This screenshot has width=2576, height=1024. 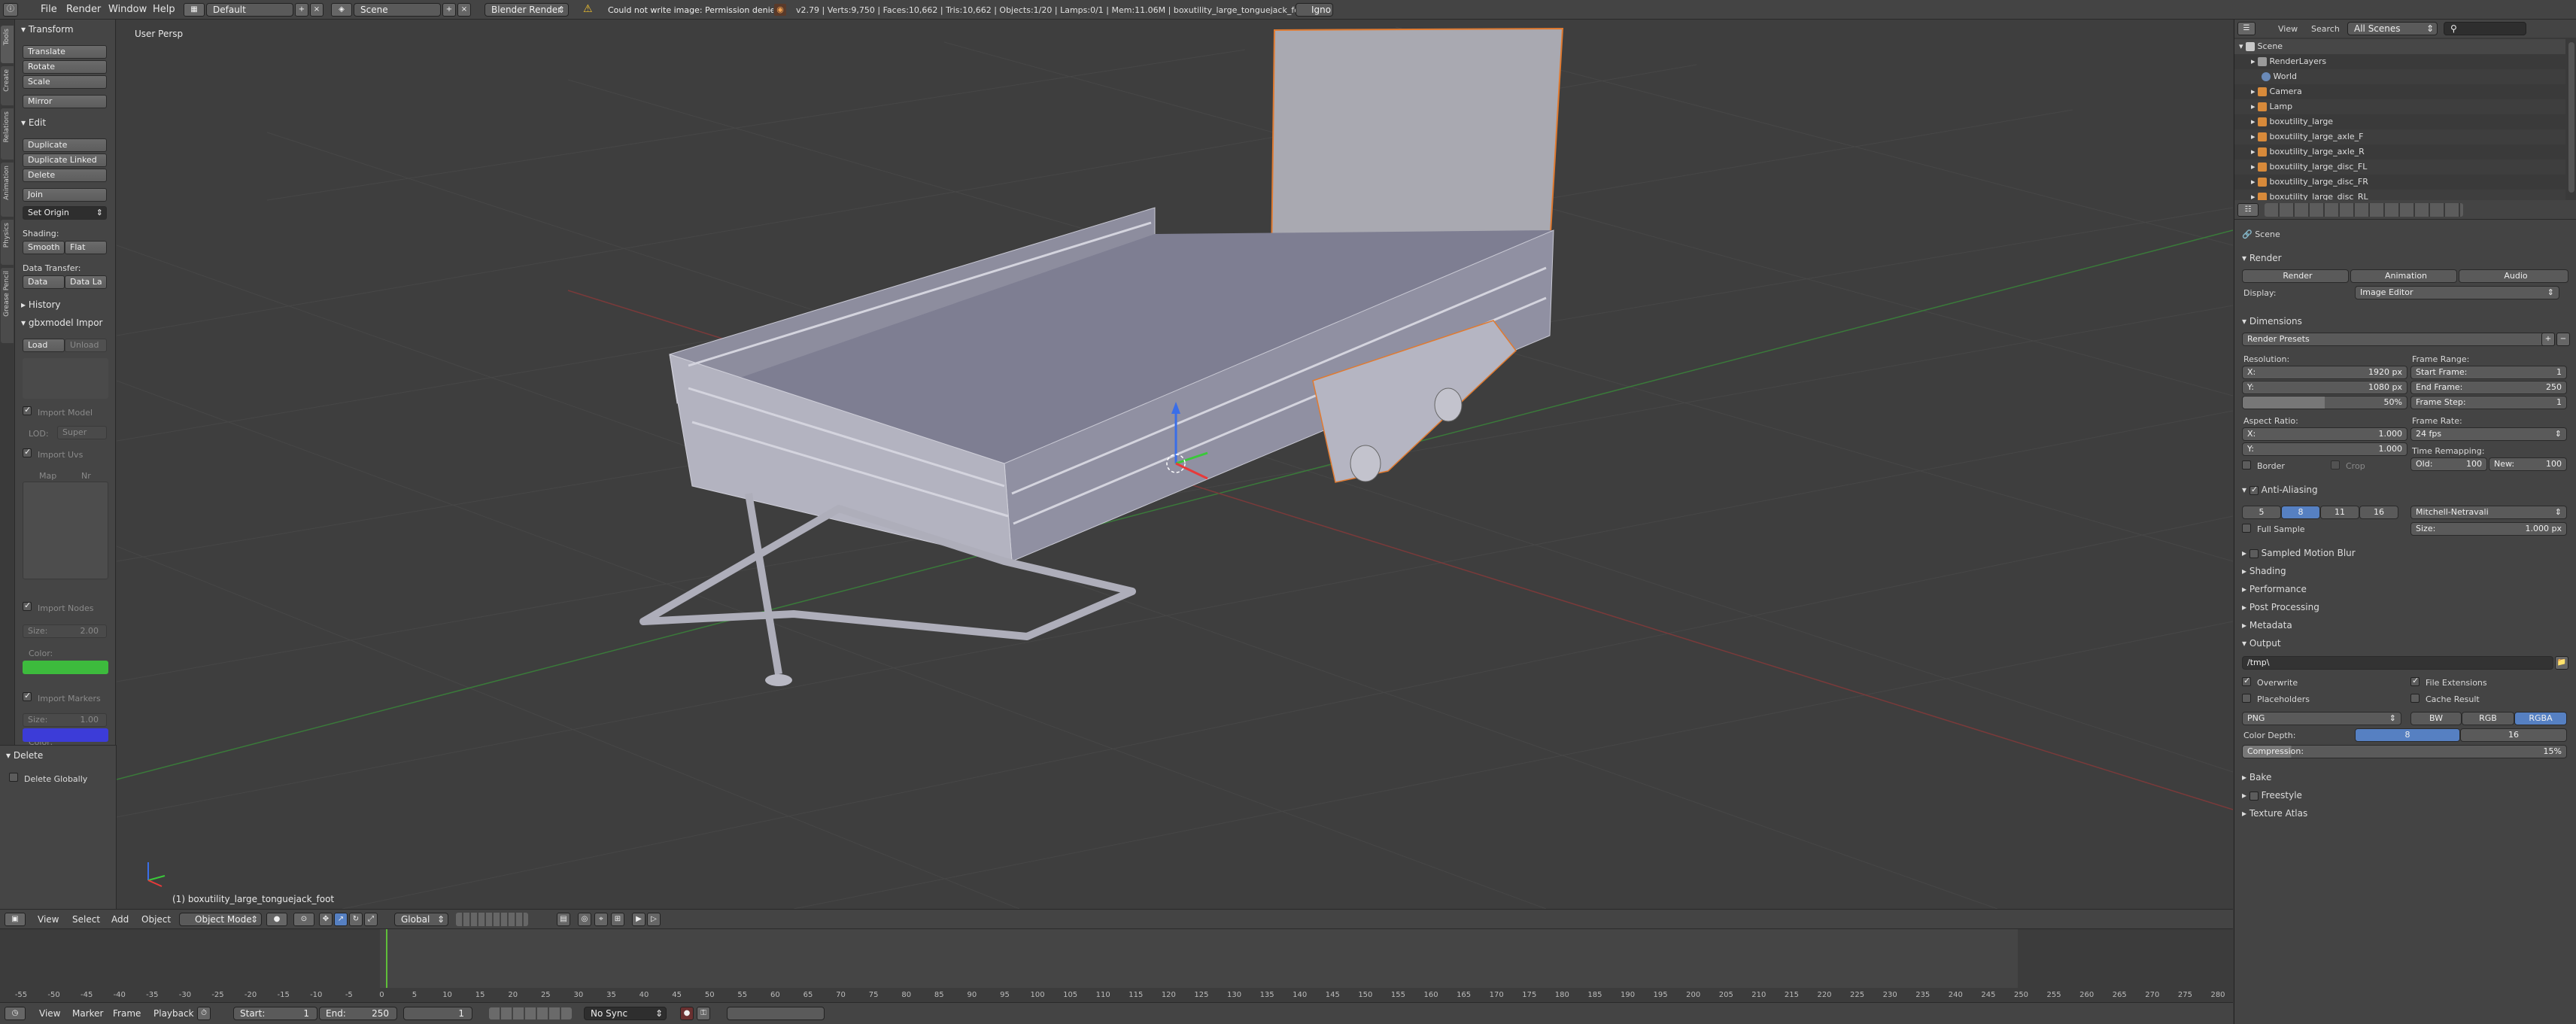 I want to click on aa-samples-5: 5, so click(x=2261, y=512).